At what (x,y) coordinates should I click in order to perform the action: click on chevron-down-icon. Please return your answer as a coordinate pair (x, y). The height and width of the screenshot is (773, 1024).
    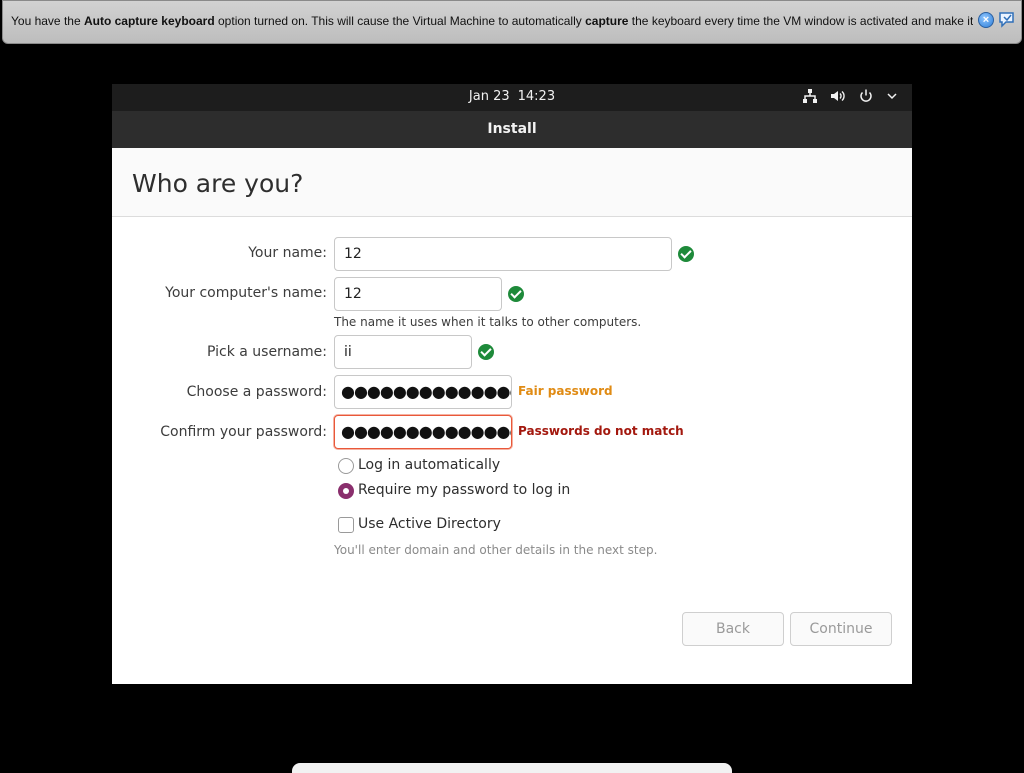
    Looking at the image, I should click on (892, 96).